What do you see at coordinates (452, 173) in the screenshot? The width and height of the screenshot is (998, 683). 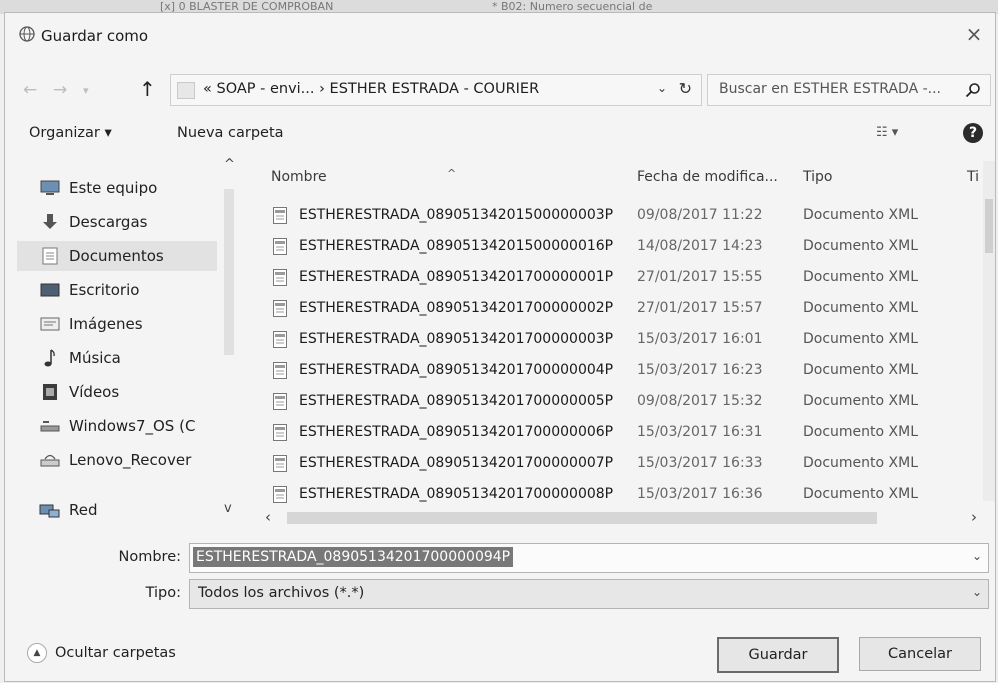 I see `sort-ascending-icon: ^` at bounding box center [452, 173].